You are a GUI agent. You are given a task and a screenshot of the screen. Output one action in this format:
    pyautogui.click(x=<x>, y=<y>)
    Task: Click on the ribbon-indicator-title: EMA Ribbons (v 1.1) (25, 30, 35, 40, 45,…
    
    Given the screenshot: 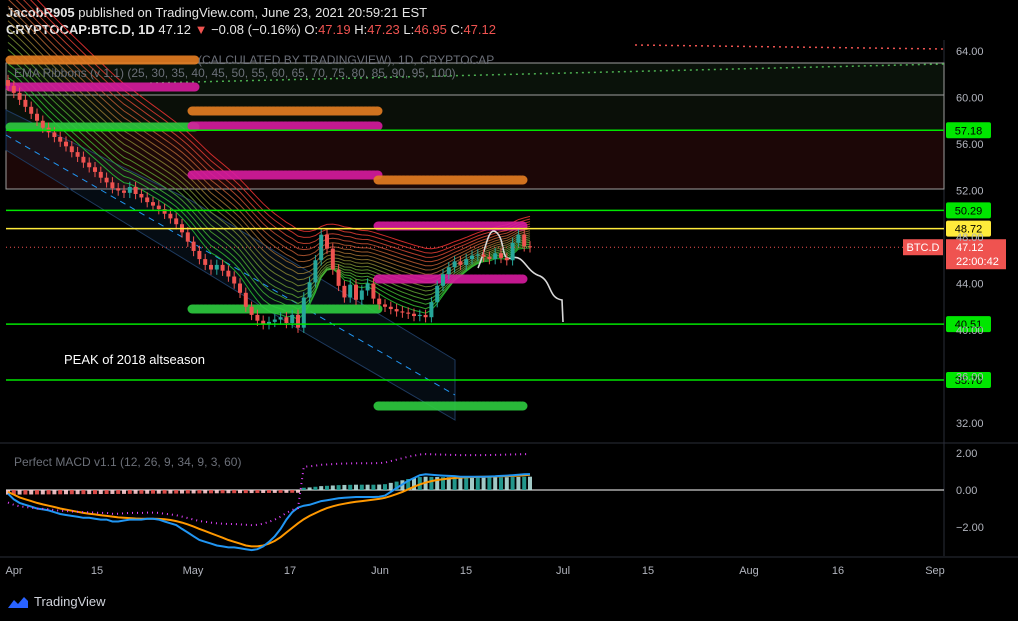 What is the action you would take?
    pyautogui.click(x=235, y=73)
    